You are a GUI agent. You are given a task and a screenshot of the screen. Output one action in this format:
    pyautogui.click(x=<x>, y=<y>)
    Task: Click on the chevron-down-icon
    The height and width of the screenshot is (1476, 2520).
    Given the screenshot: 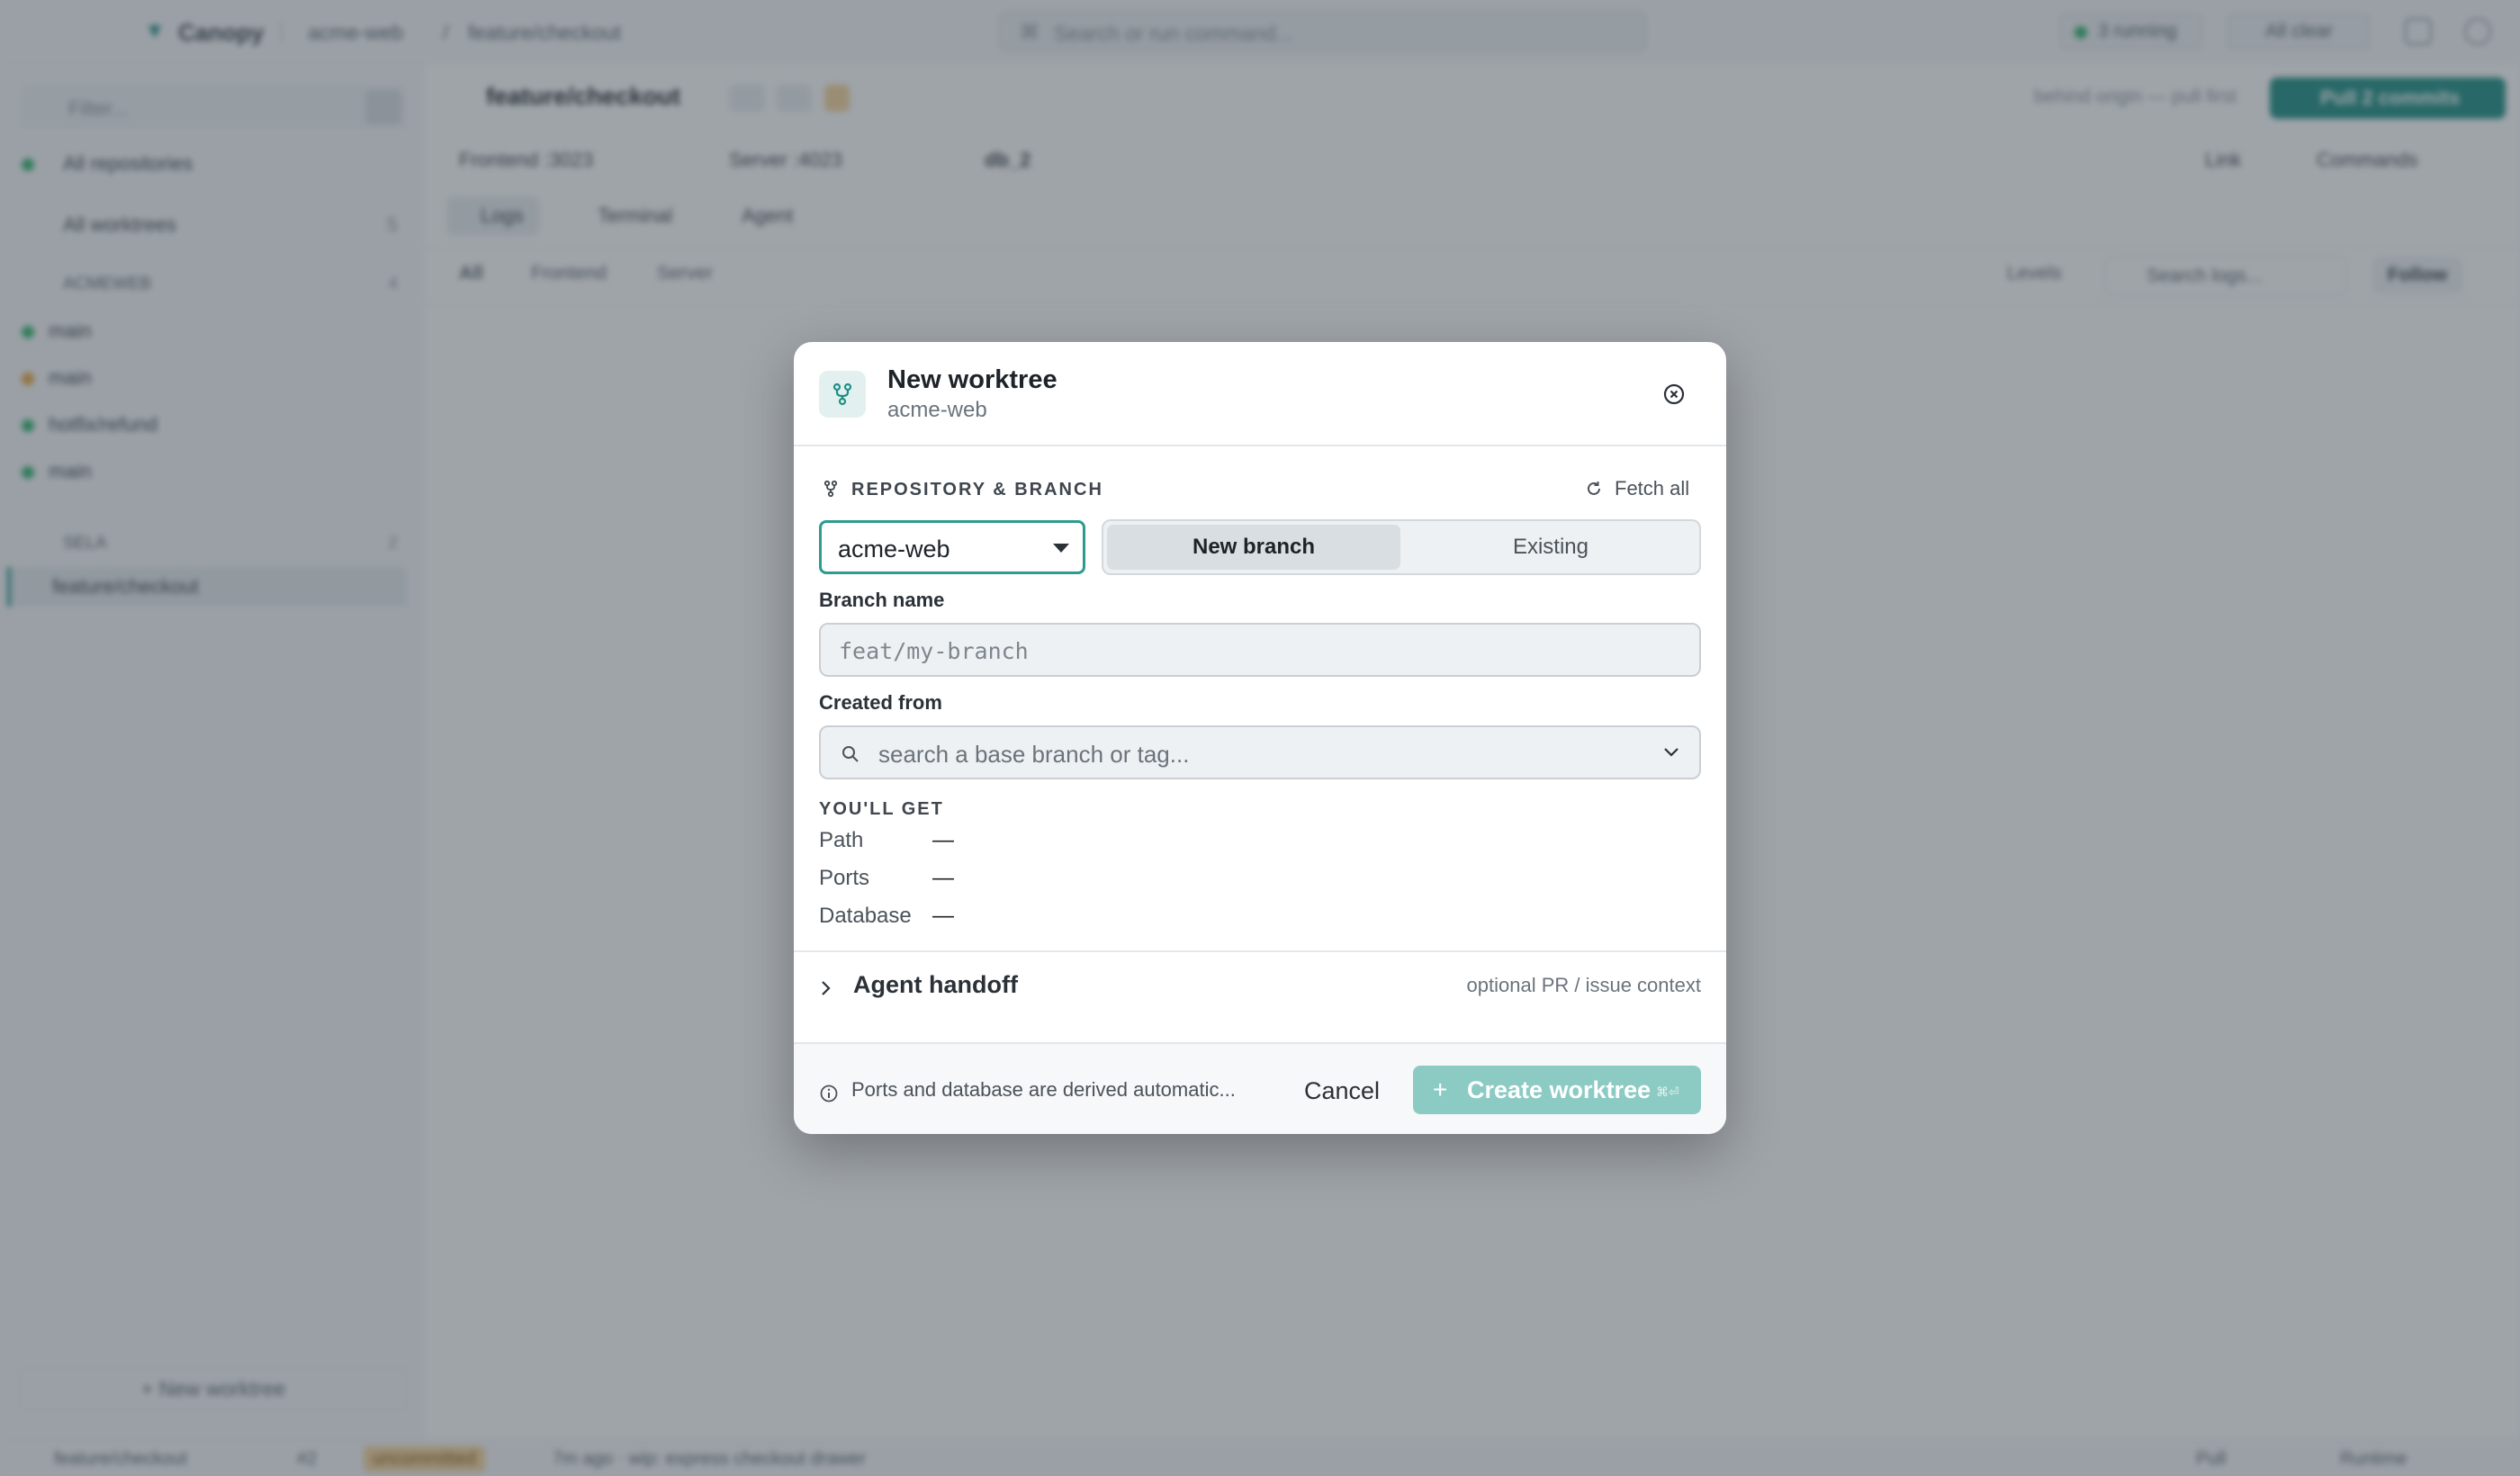 What is the action you would take?
    pyautogui.click(x=1671, y=753)
    